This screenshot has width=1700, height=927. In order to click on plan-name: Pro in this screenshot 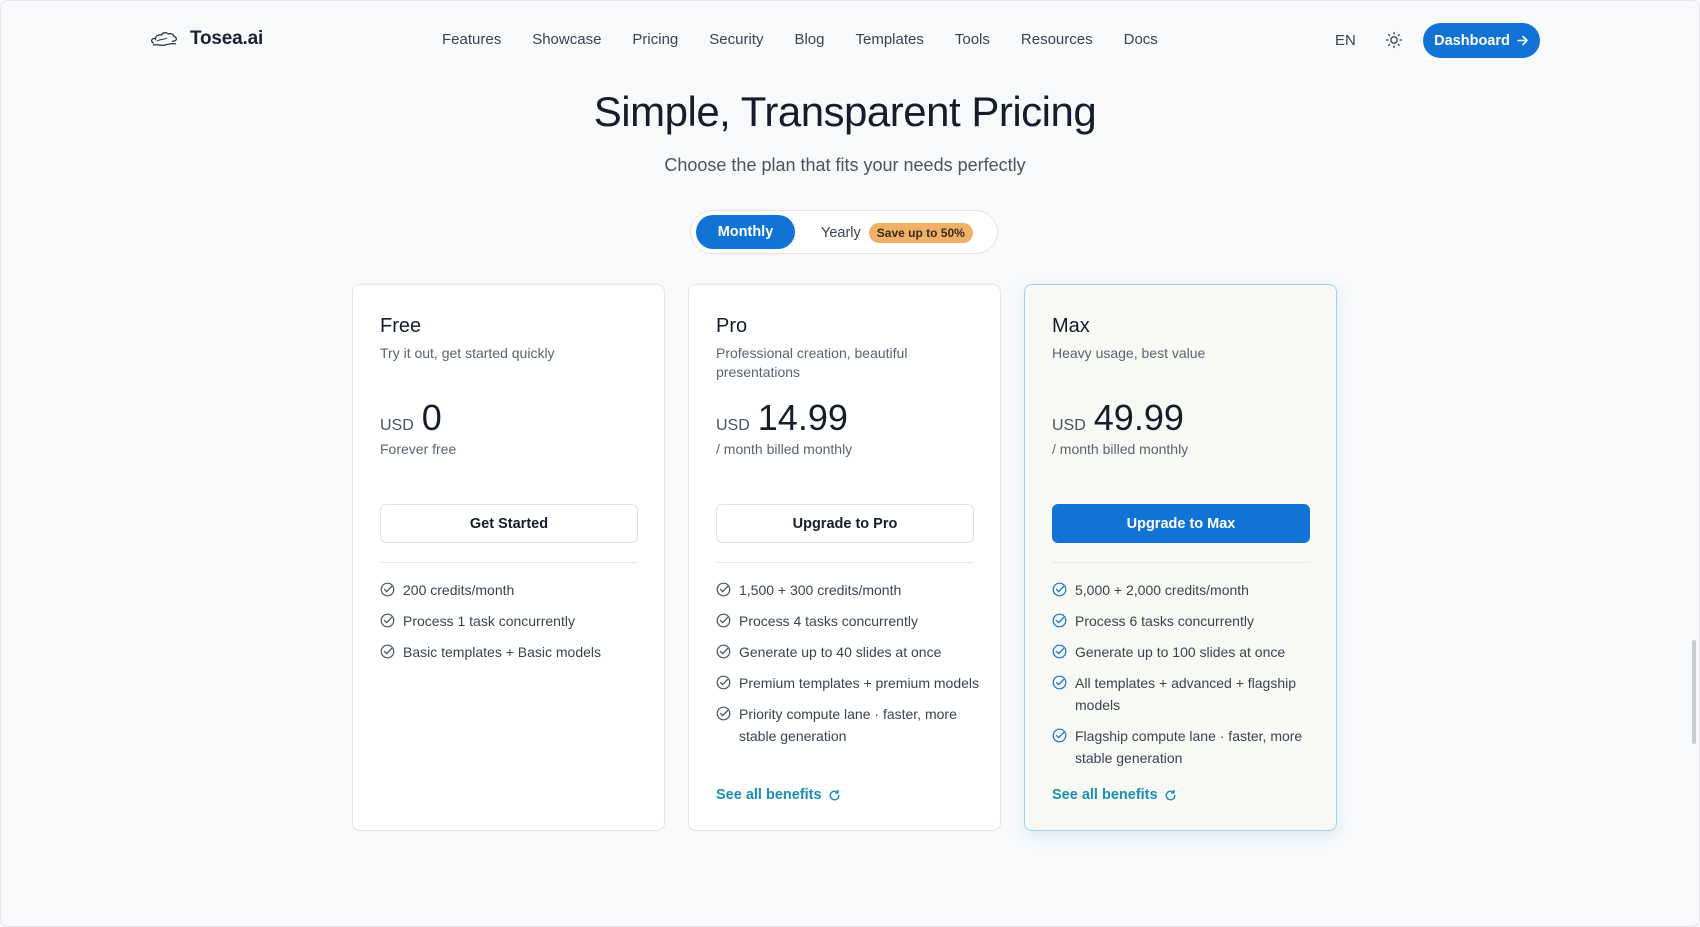, I will do `click(732, 326)`.